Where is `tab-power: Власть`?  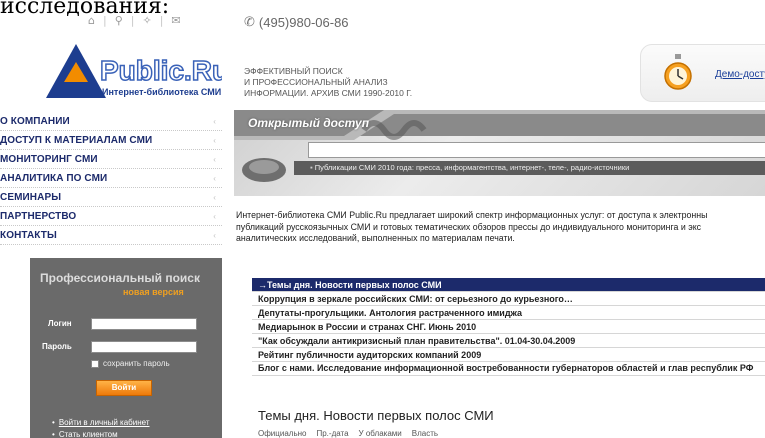 tab-power: Власть is located at coordinates (425, 433).